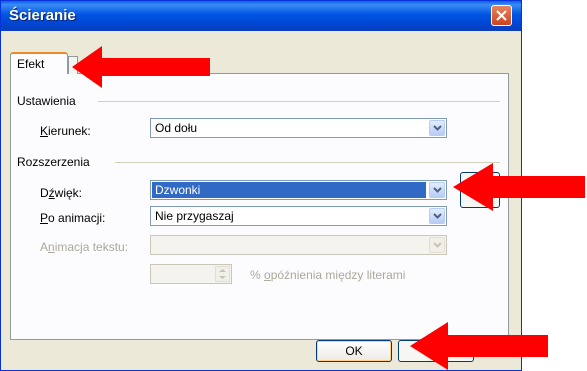 The height and width of the screenshot is (371, 587). Describe the element at coordinates (298, 128) in the screenshot. I see `direction-select: Od dołu` at that location.